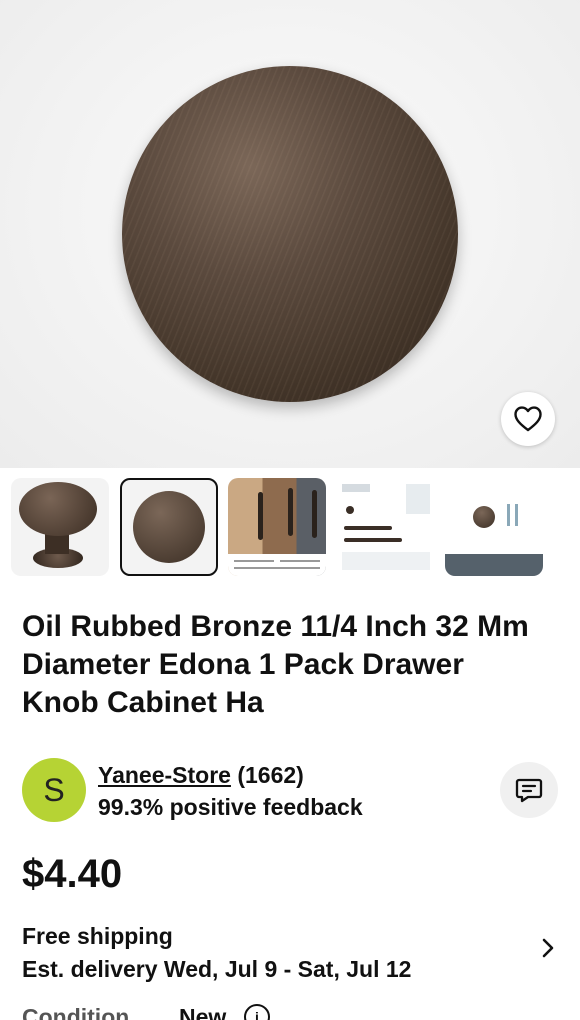 The width and height of the screenshot is (580, 1020). What do you see at coordinates (72, 874) in the screenshot?
I see `product-price: $4.40` at bounding box center [72, 874].